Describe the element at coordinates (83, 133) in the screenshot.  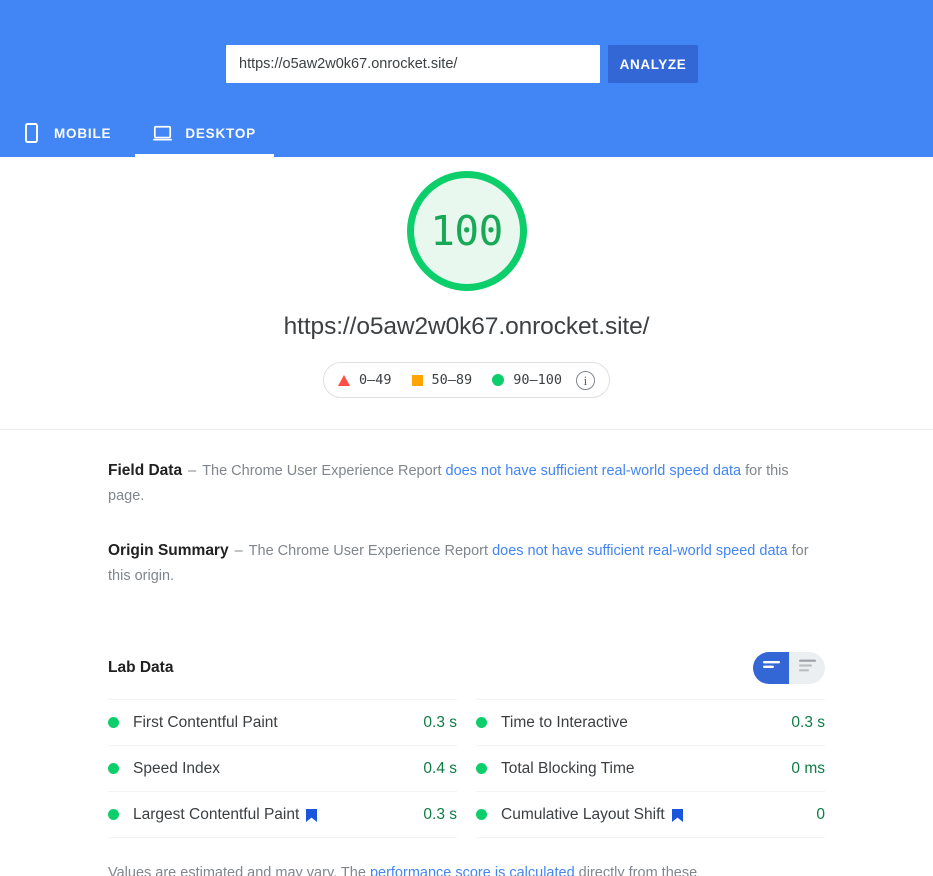
I see `tab-mobile-label: MOBILE` at that location.